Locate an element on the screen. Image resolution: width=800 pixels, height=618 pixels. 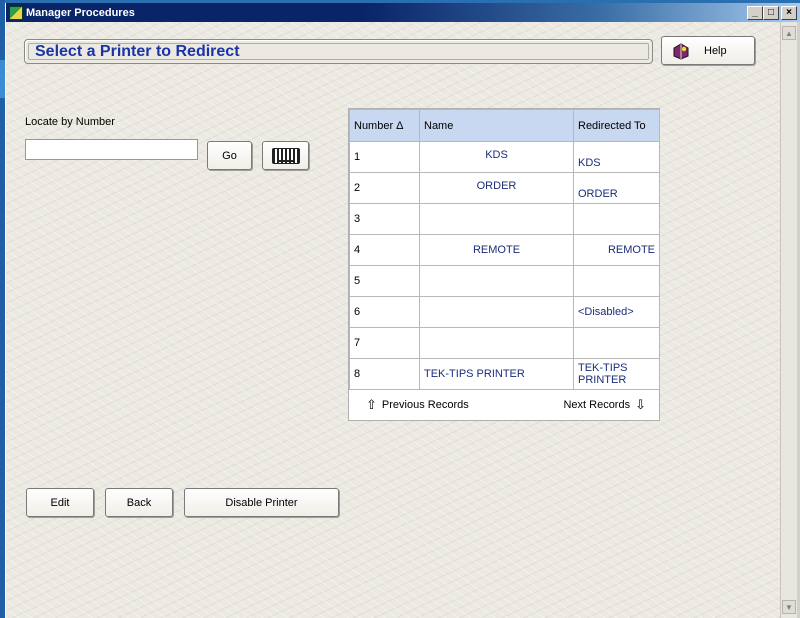
next-records-button: Next Records ⇩ is located at coordinates (607, 405).